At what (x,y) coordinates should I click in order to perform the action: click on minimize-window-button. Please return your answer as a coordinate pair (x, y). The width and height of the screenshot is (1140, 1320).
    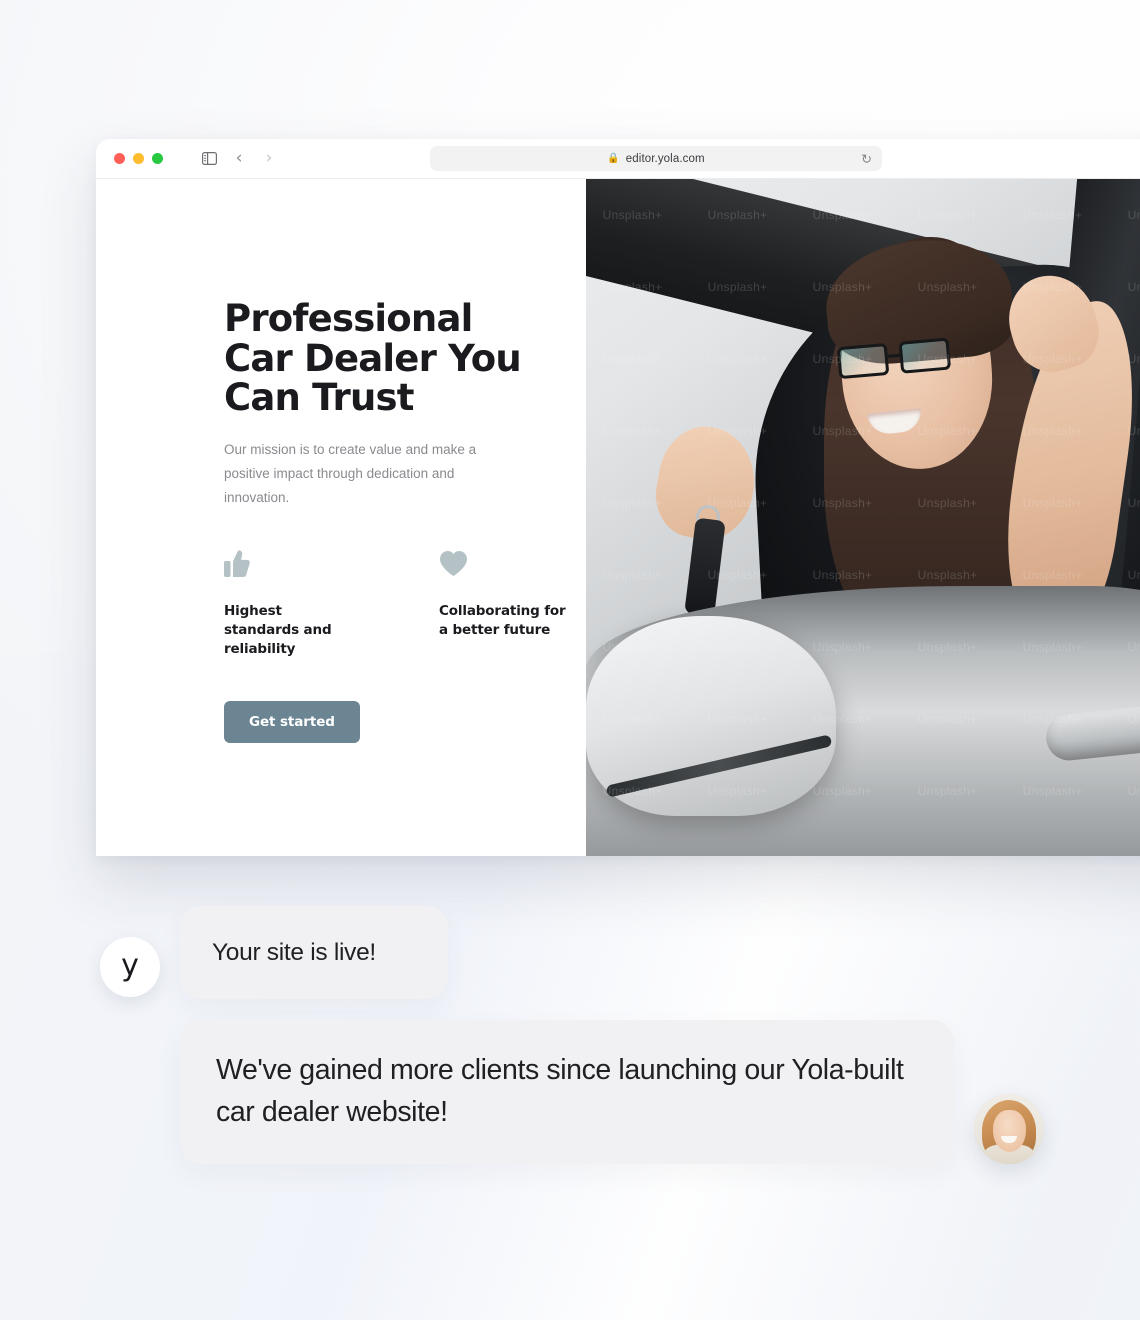
    Looking at the image, I should click on (138, 158).